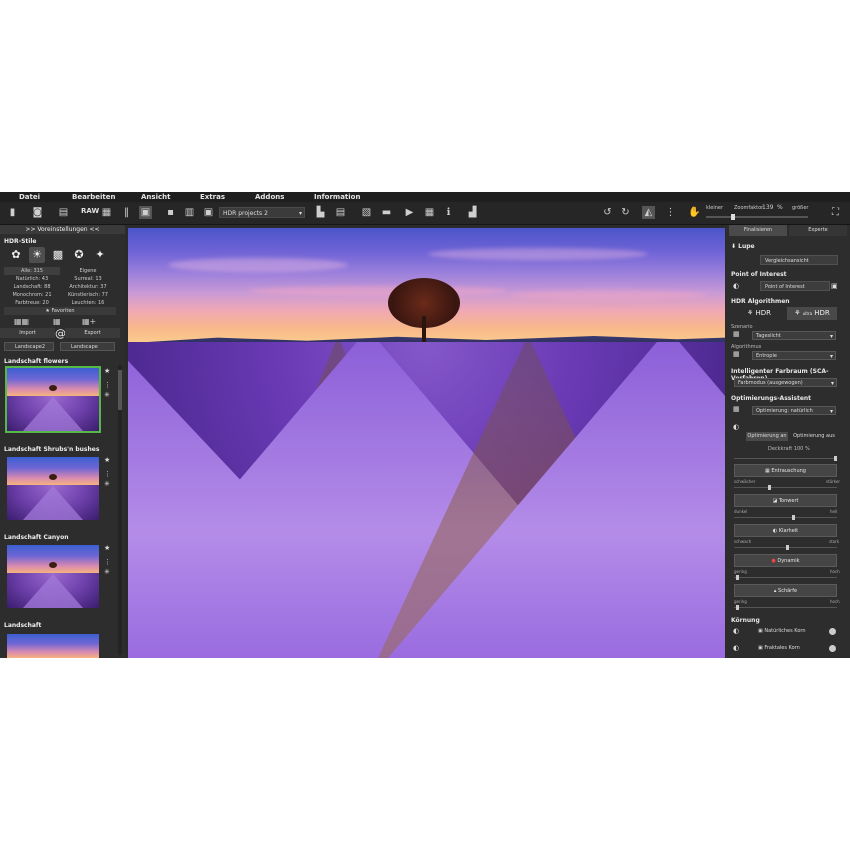 This screenshot has height=850, width=850. I want to click on hdr-algorithm-button: ⚘ HDR, so click(759, 313).